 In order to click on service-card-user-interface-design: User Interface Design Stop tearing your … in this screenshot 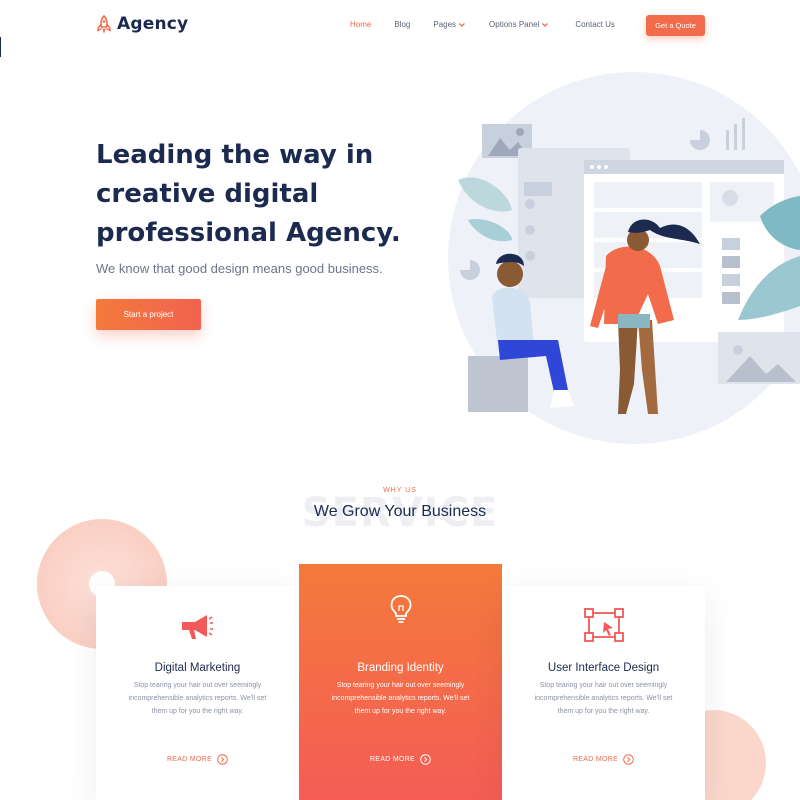, I will do `click(603, 693)`.